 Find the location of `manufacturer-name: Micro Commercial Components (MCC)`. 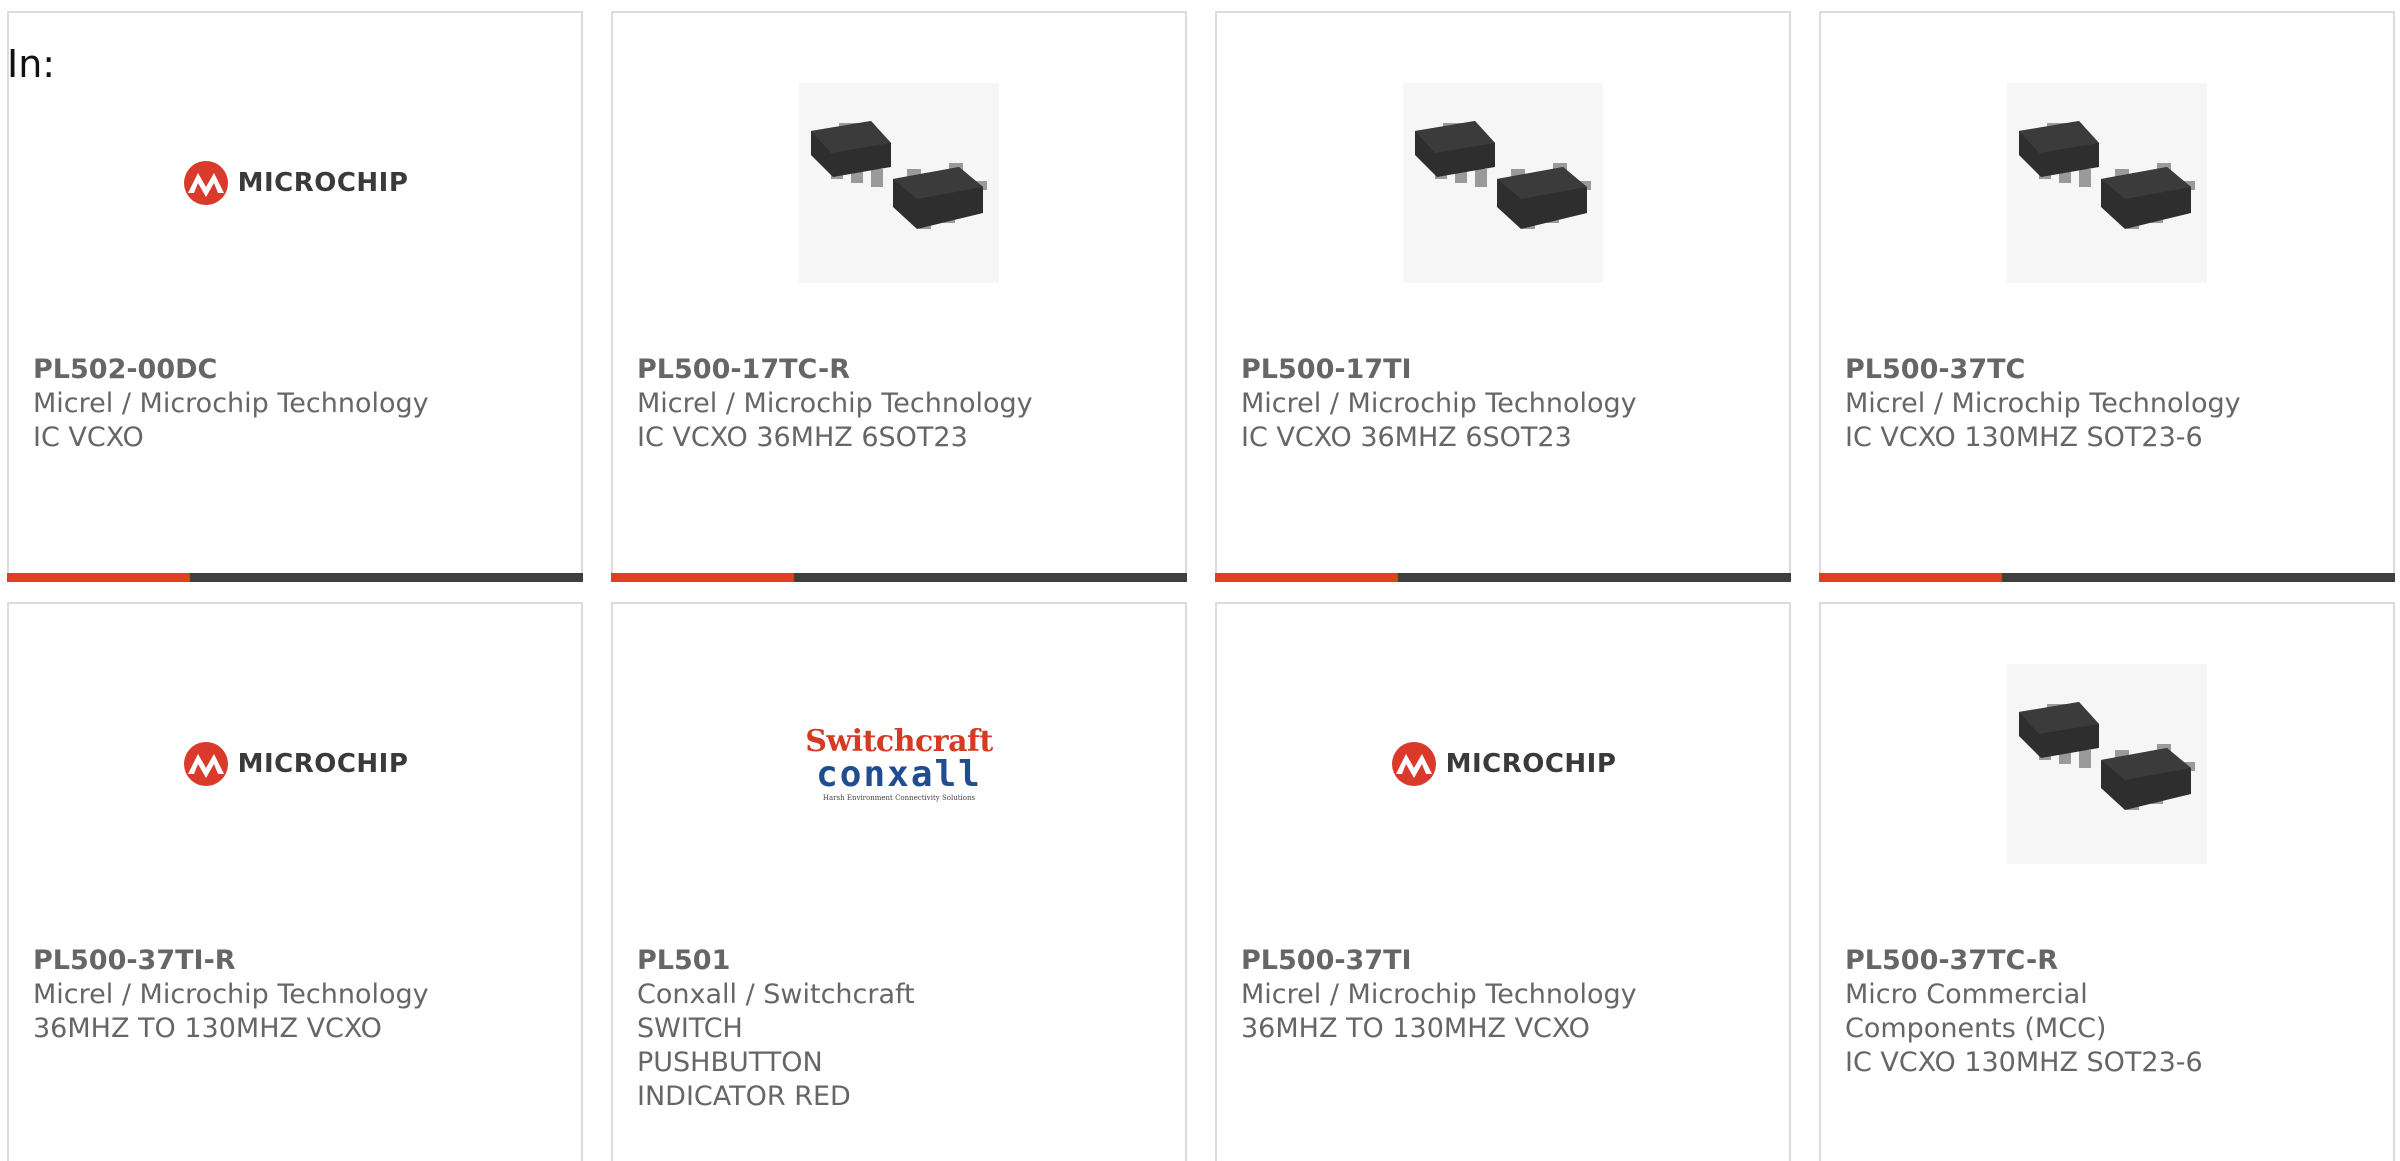

manufacturer-name: Micro Commercial Components (MCC) is located at coordinates (1976, 1011).